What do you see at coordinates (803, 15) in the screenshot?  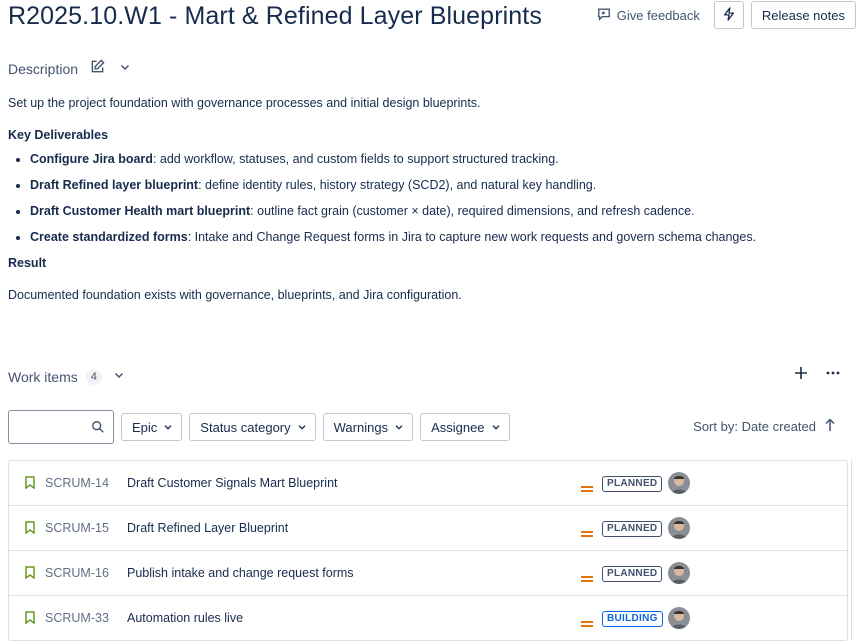 I see `release-notes-button: Release notes` at bounding box center [803, 15].